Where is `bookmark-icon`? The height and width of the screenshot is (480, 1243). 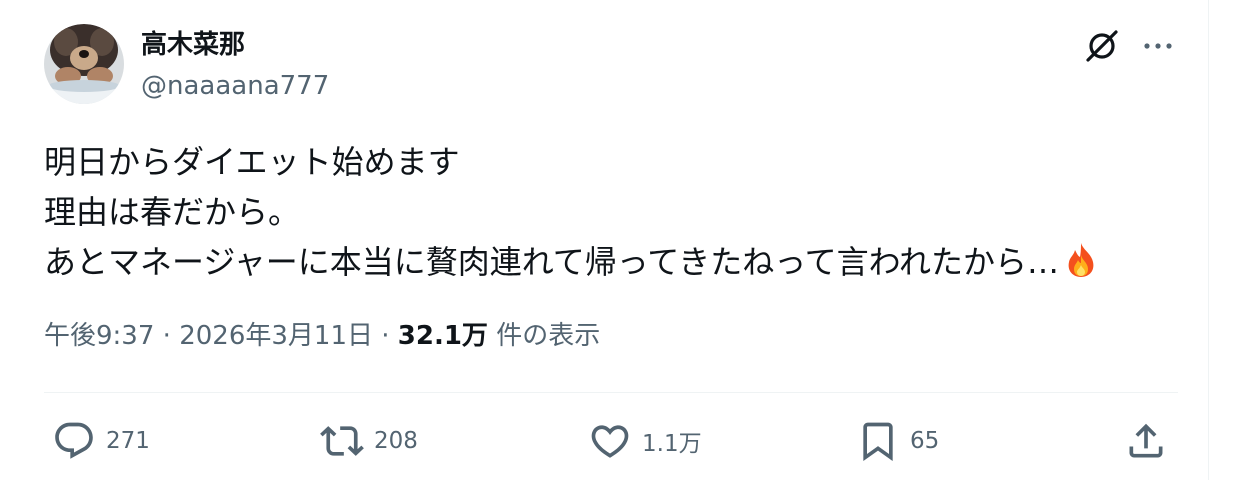 bookmark-icon is located at coordinates (878, 442).